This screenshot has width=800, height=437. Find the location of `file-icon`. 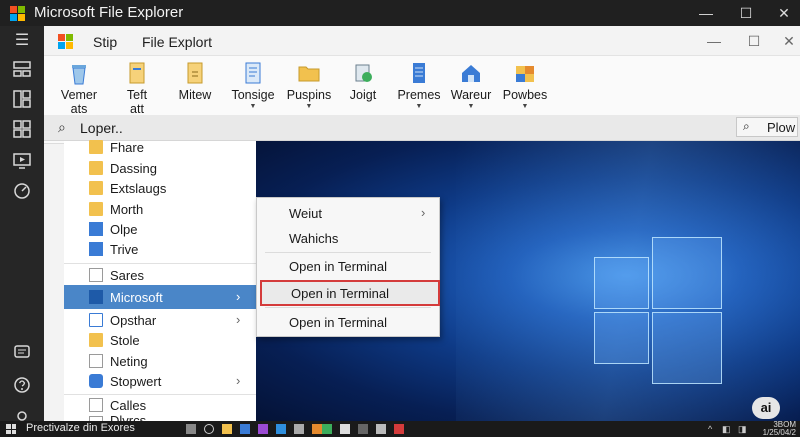

file-icon is located at coordinates (195, 73).